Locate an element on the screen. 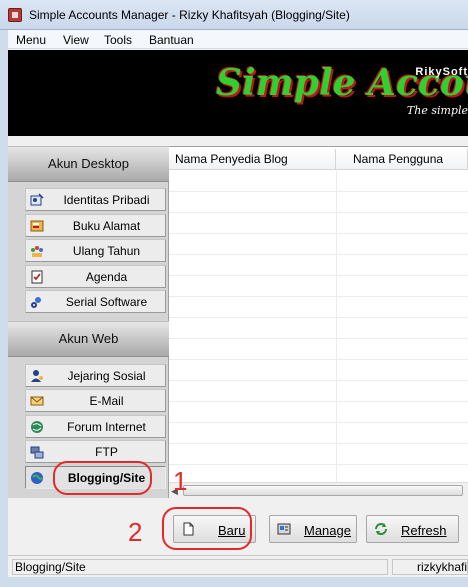 The image size is (468, 587). refresh-icon is located at coordinates (381, 529).